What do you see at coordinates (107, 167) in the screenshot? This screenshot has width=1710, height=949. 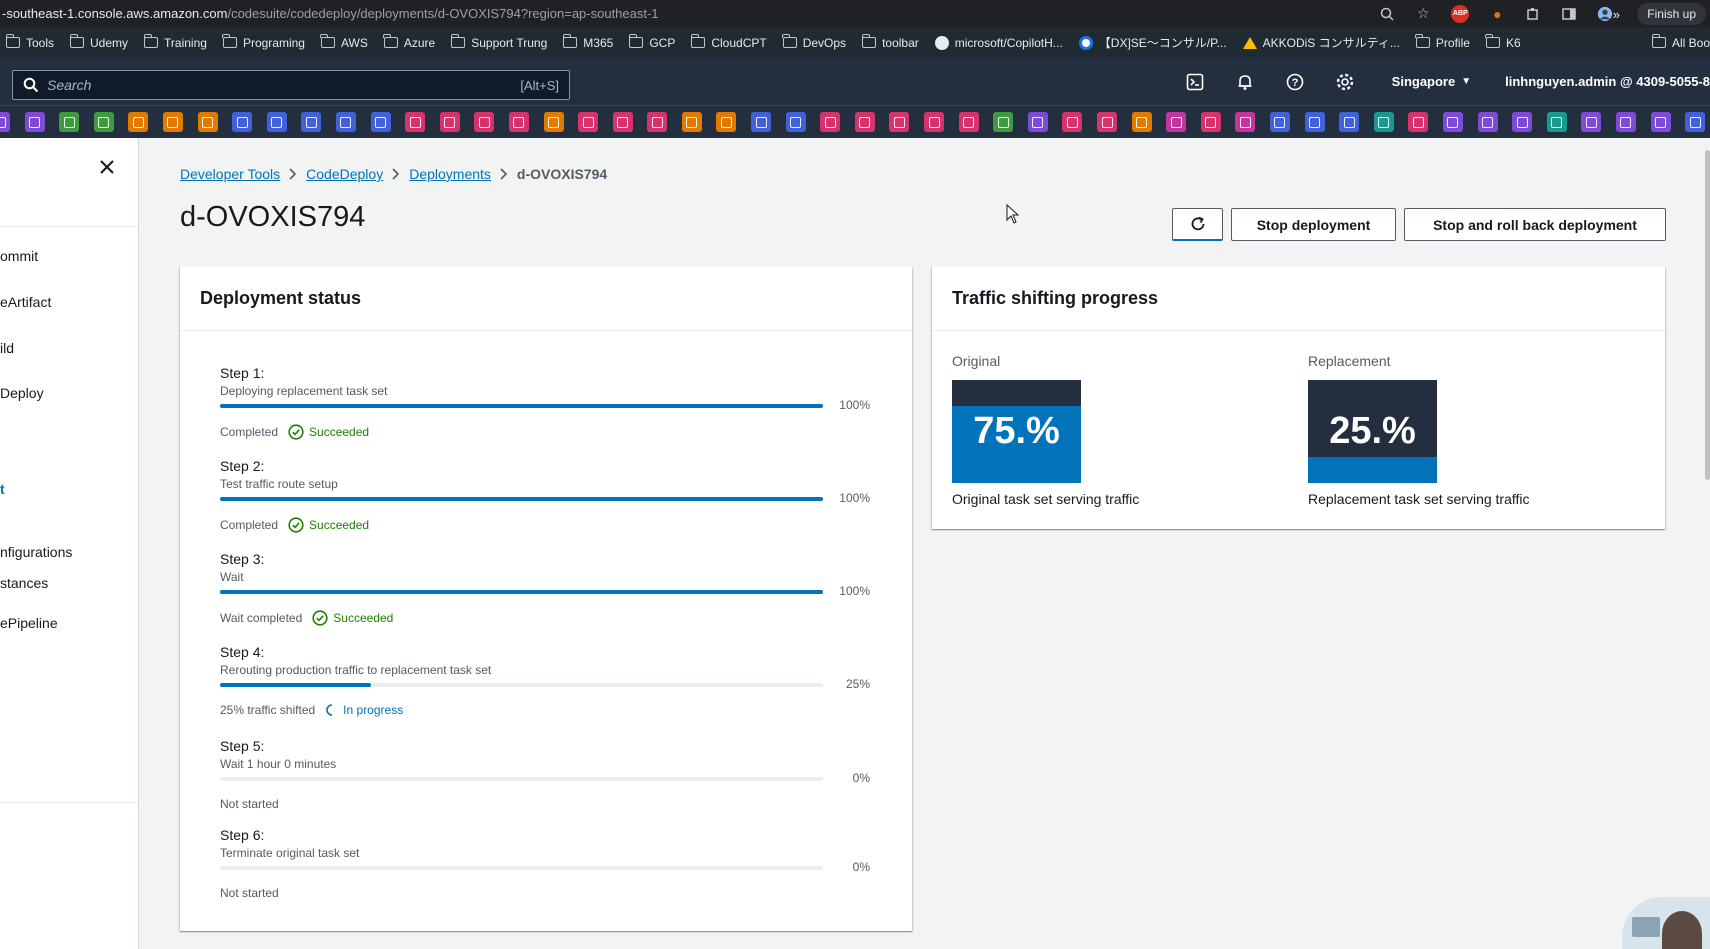 I see `close-icon` at bounding box center [107, 167].